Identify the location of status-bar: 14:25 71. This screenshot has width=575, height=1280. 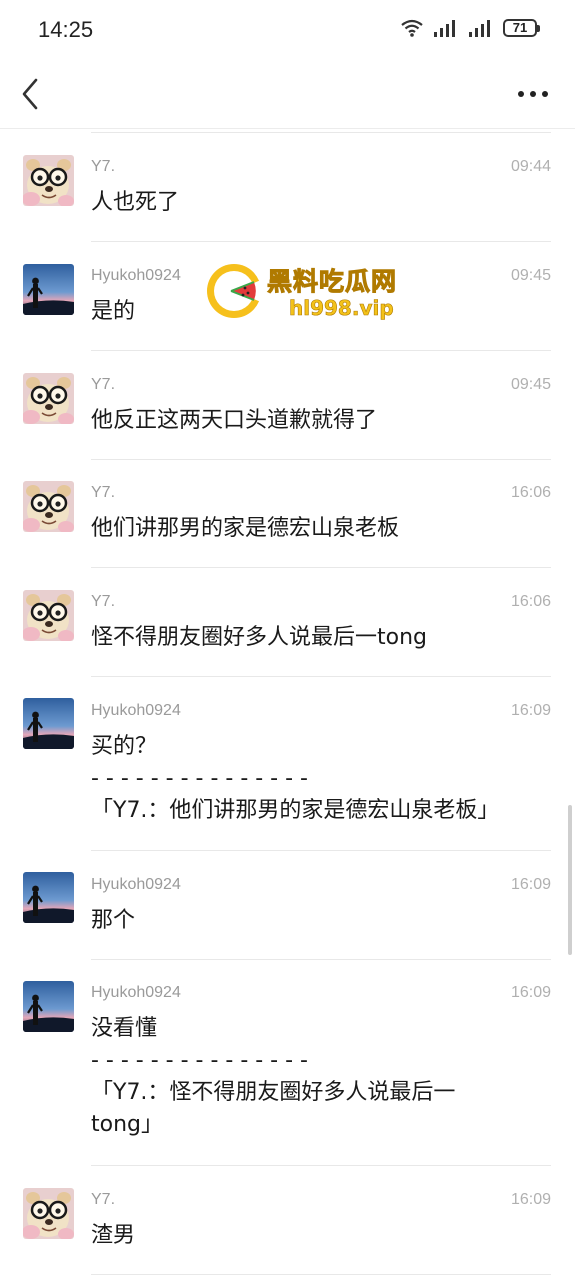
(287, 30).